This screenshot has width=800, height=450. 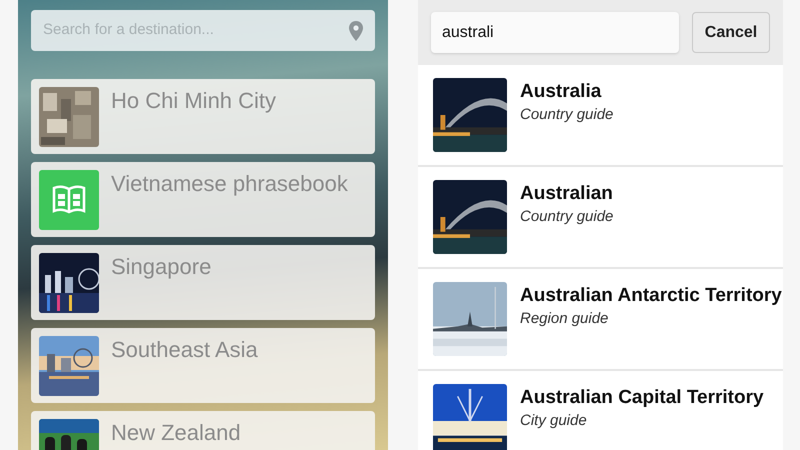 I want to click on result-subtitle: City guide, so click(x=554, y=421).